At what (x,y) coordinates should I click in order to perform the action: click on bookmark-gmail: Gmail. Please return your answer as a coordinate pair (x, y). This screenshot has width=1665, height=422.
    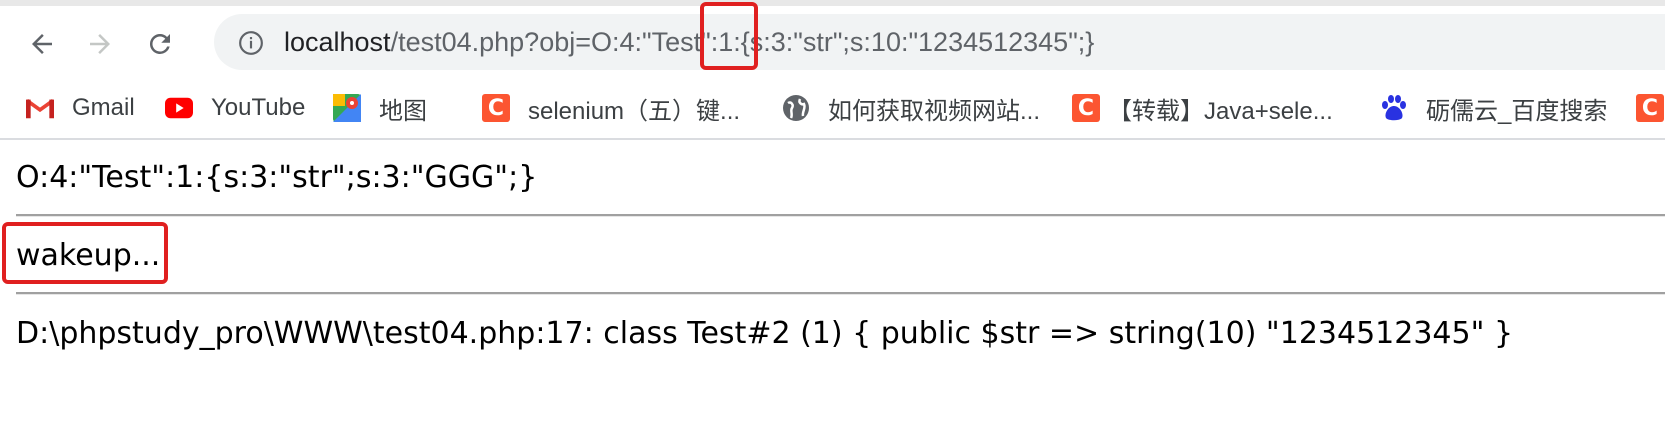
    Looking at the image, I should click on (80, 108).